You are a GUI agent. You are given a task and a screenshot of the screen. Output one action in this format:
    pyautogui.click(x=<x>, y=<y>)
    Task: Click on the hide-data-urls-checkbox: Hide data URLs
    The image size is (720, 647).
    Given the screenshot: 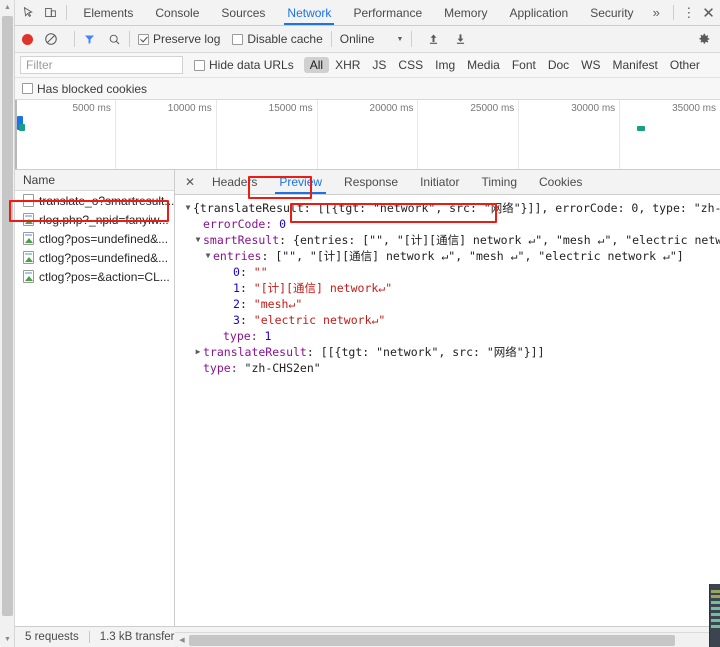 What is the action you would take?
    pyautogui.click(x=244, y=65)
    